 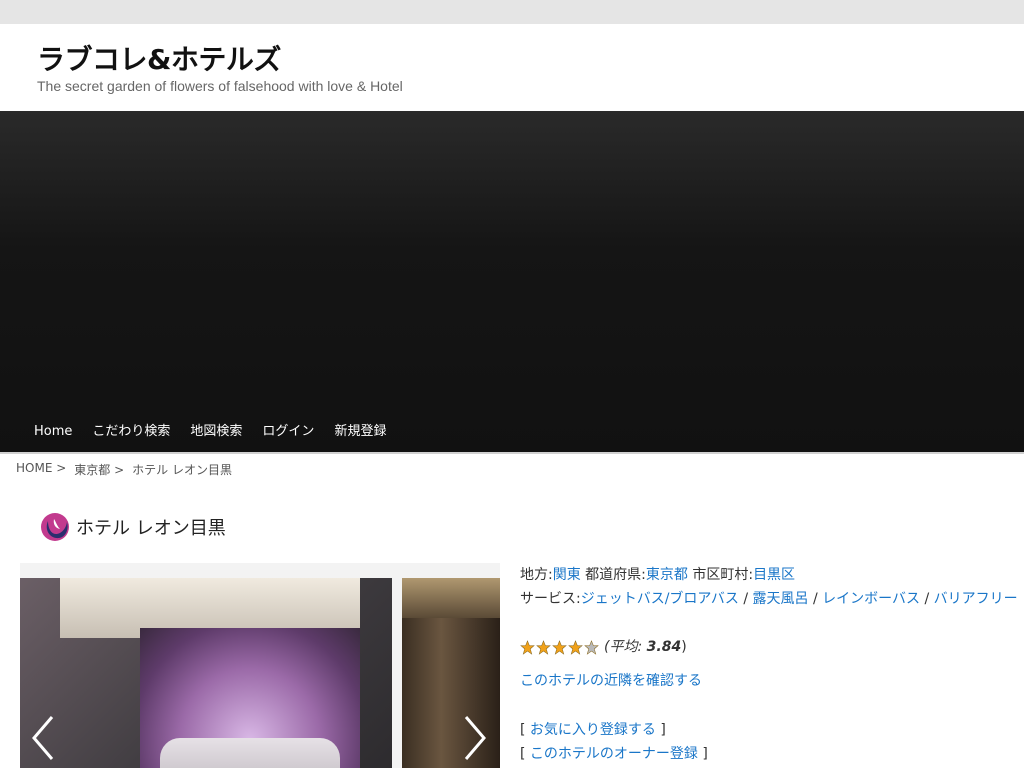 I want to click on page-title-row: ホテル レオン目黒, so click(x=133, y=527).